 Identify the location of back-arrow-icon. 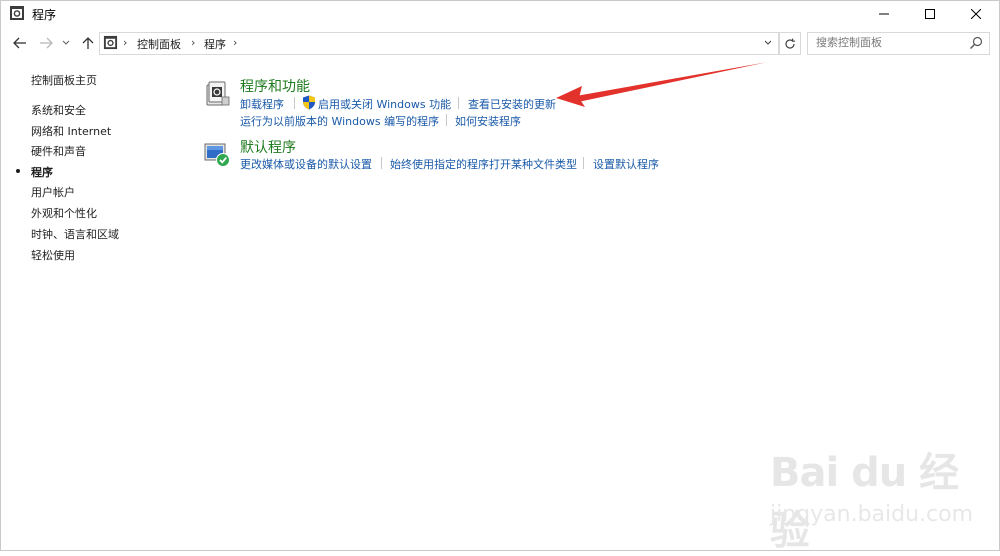
(19, 43).